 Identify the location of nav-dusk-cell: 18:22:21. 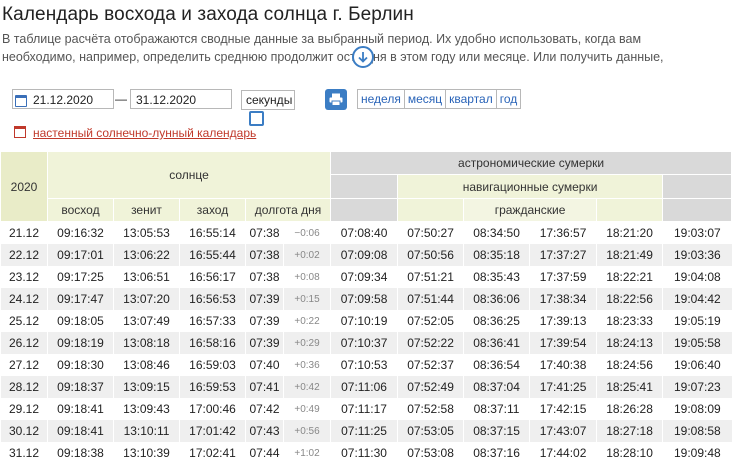
(630, 277).